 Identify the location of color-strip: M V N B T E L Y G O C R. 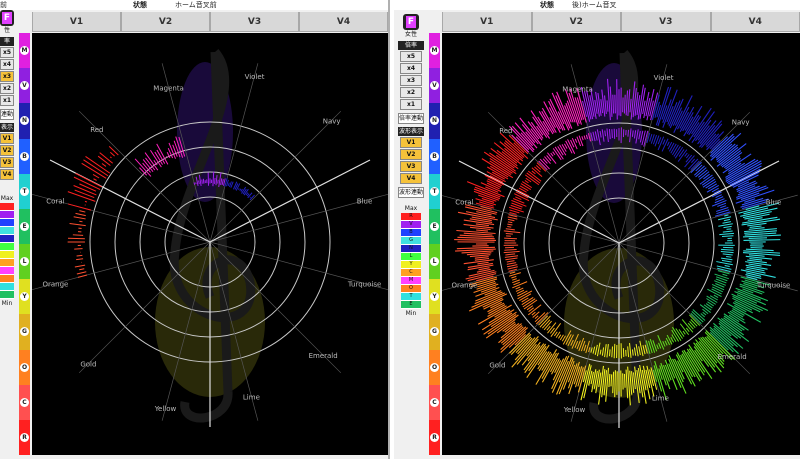
(434, 244).